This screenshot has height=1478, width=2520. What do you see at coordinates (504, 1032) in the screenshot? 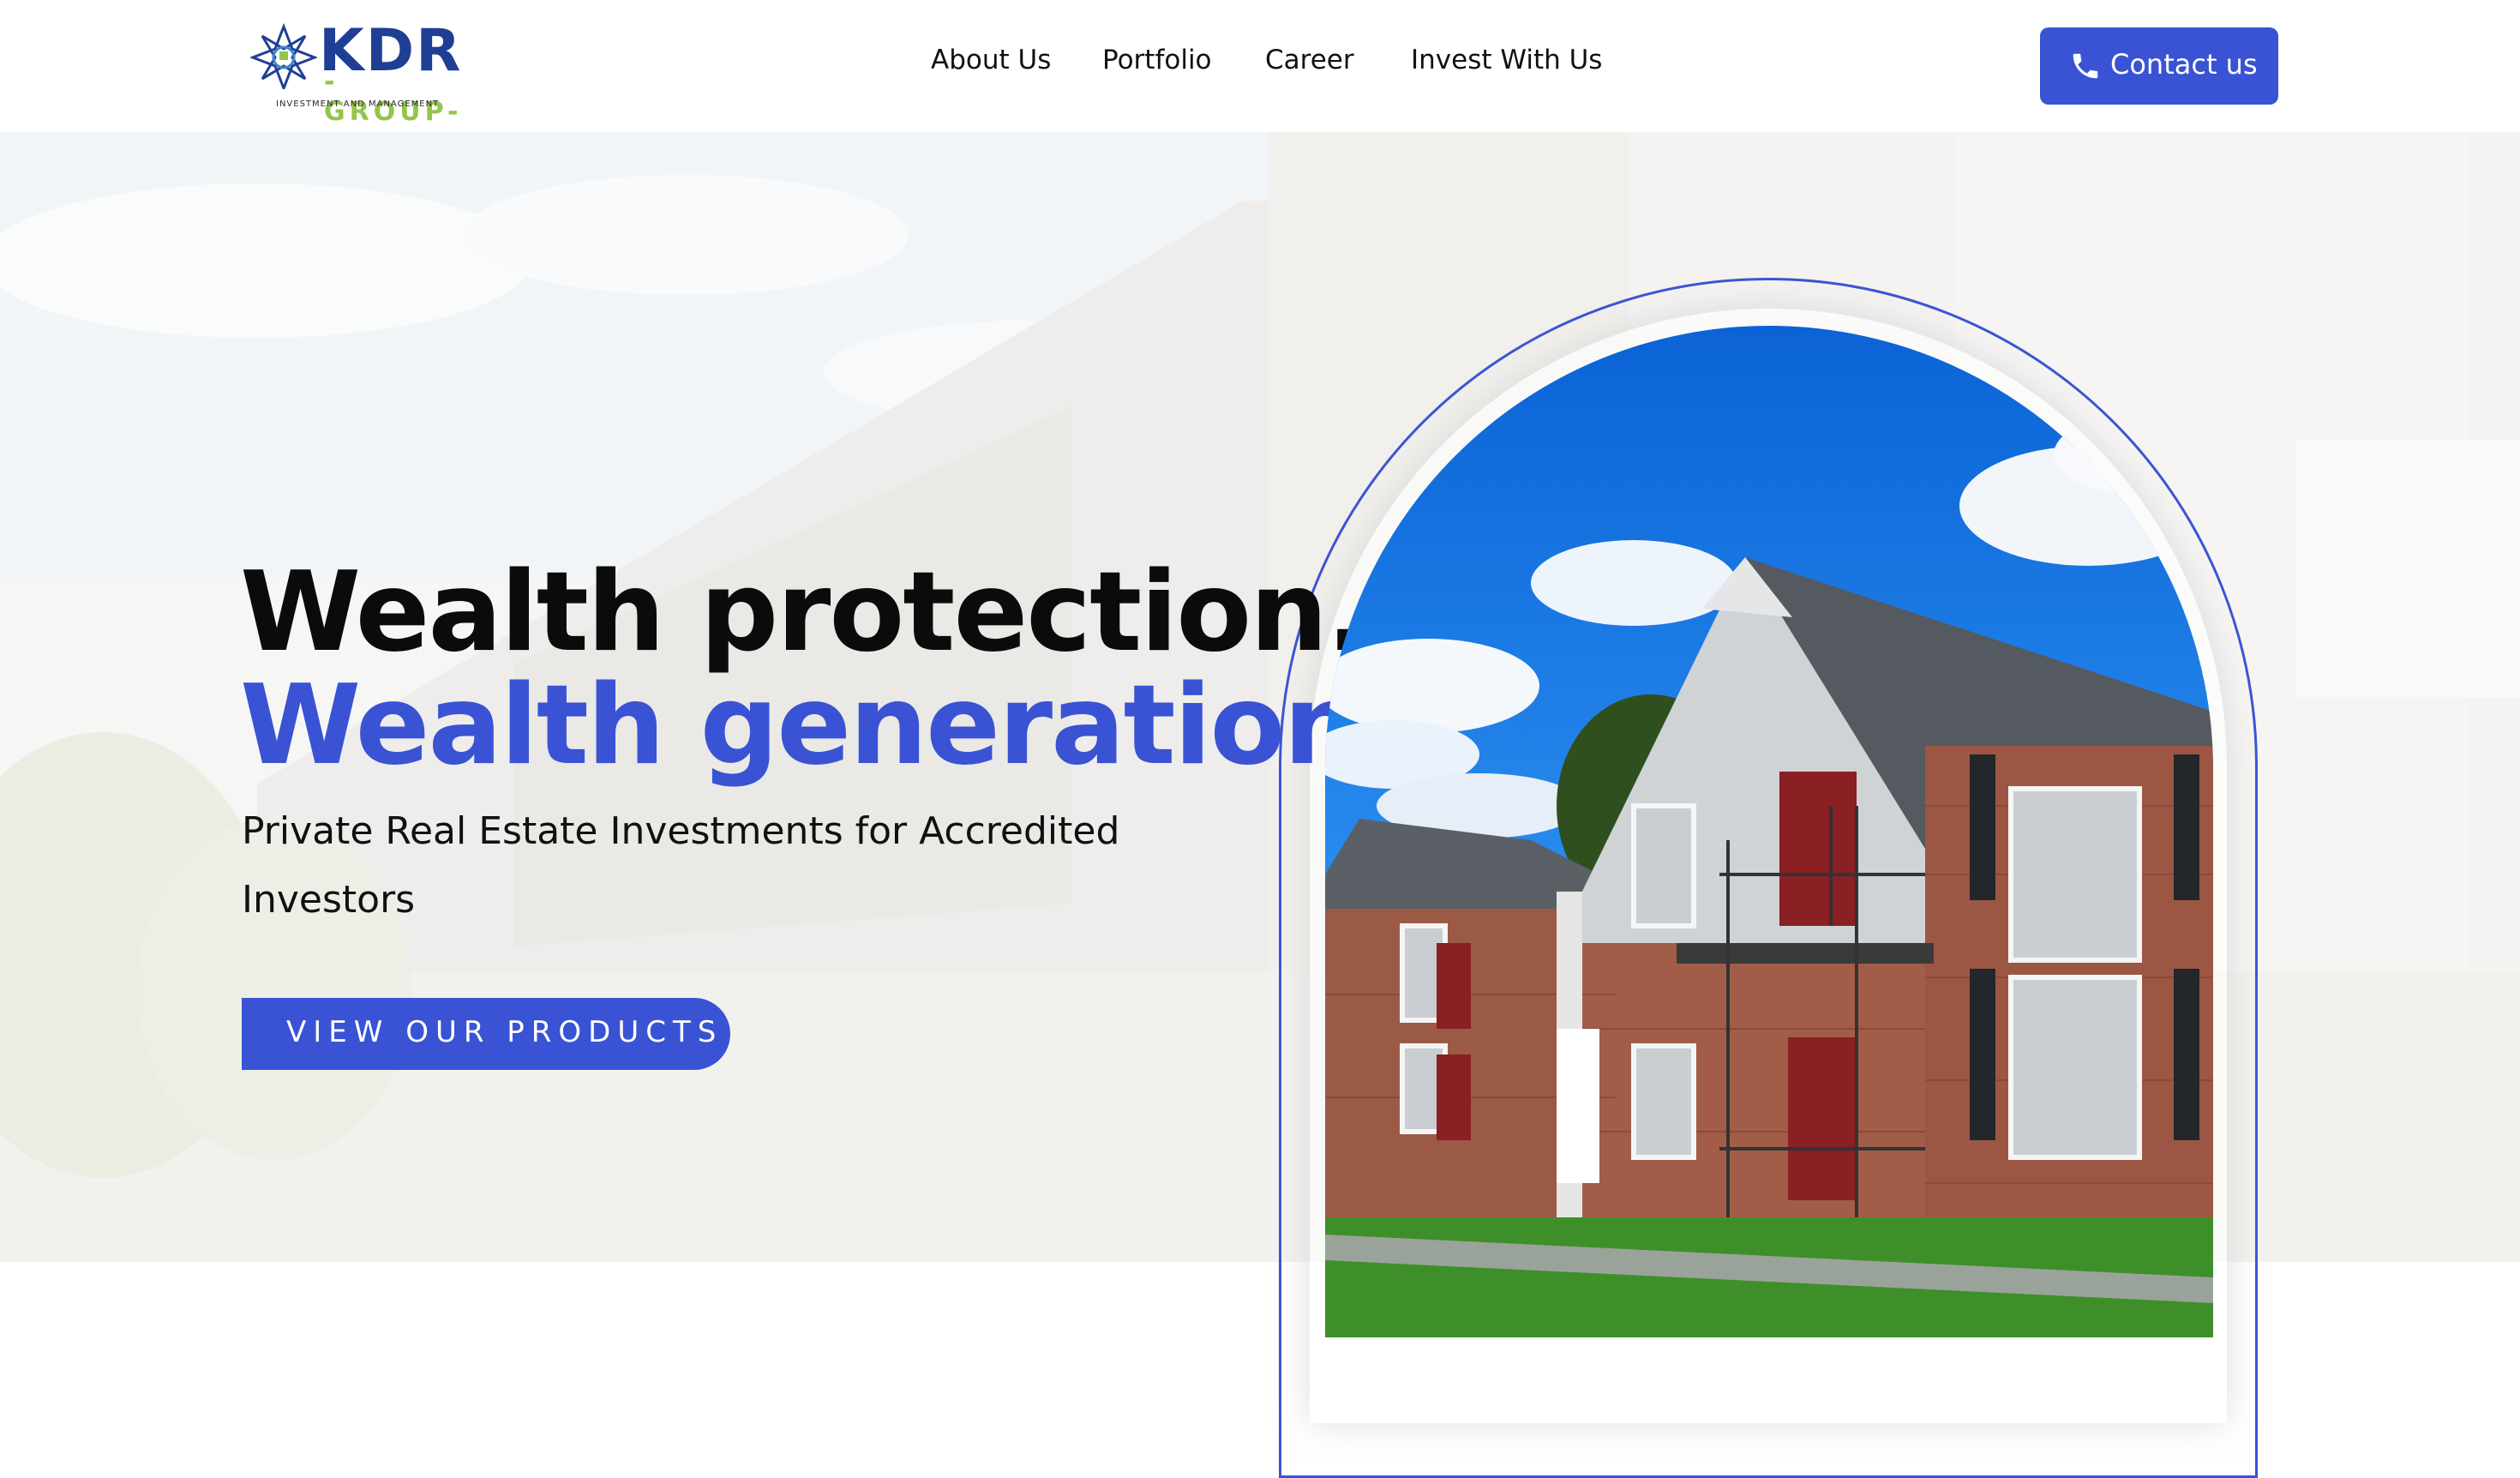
I see `view-our-products-label: VIEW OUR PRODUCTS` at bounding box center [504, 1032].